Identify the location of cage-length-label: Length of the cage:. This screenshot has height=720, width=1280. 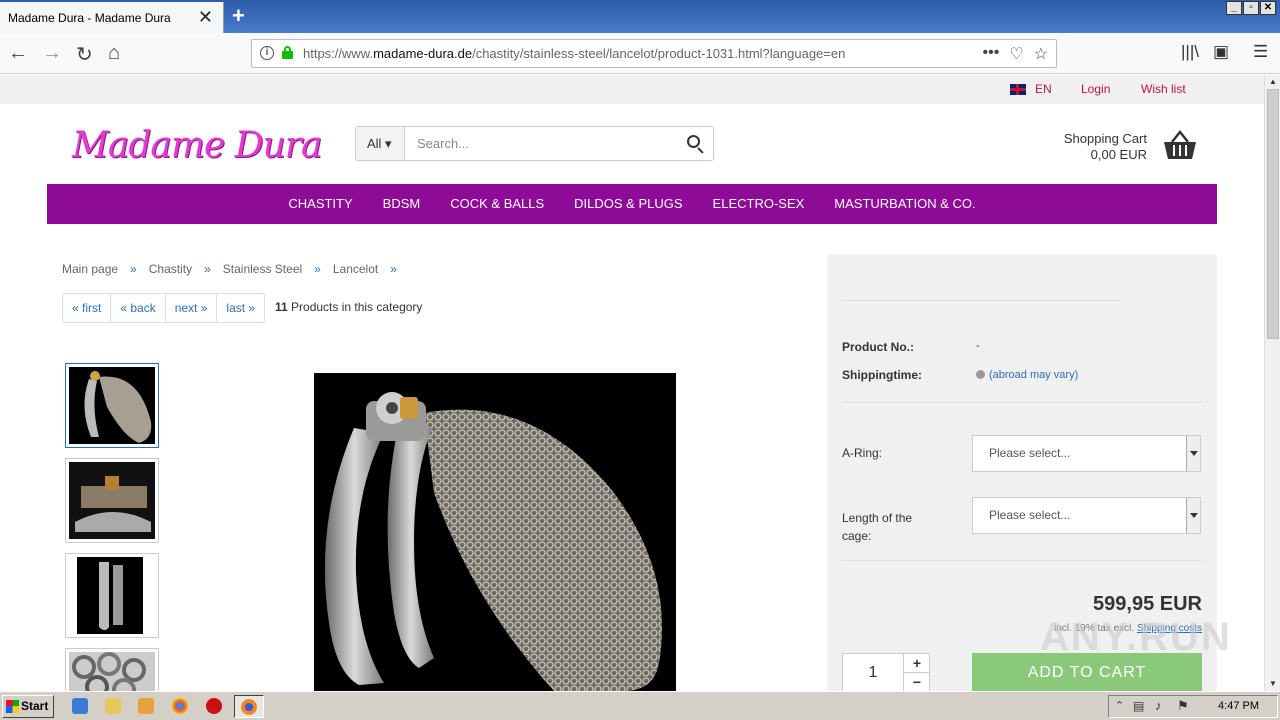
(877, 527).